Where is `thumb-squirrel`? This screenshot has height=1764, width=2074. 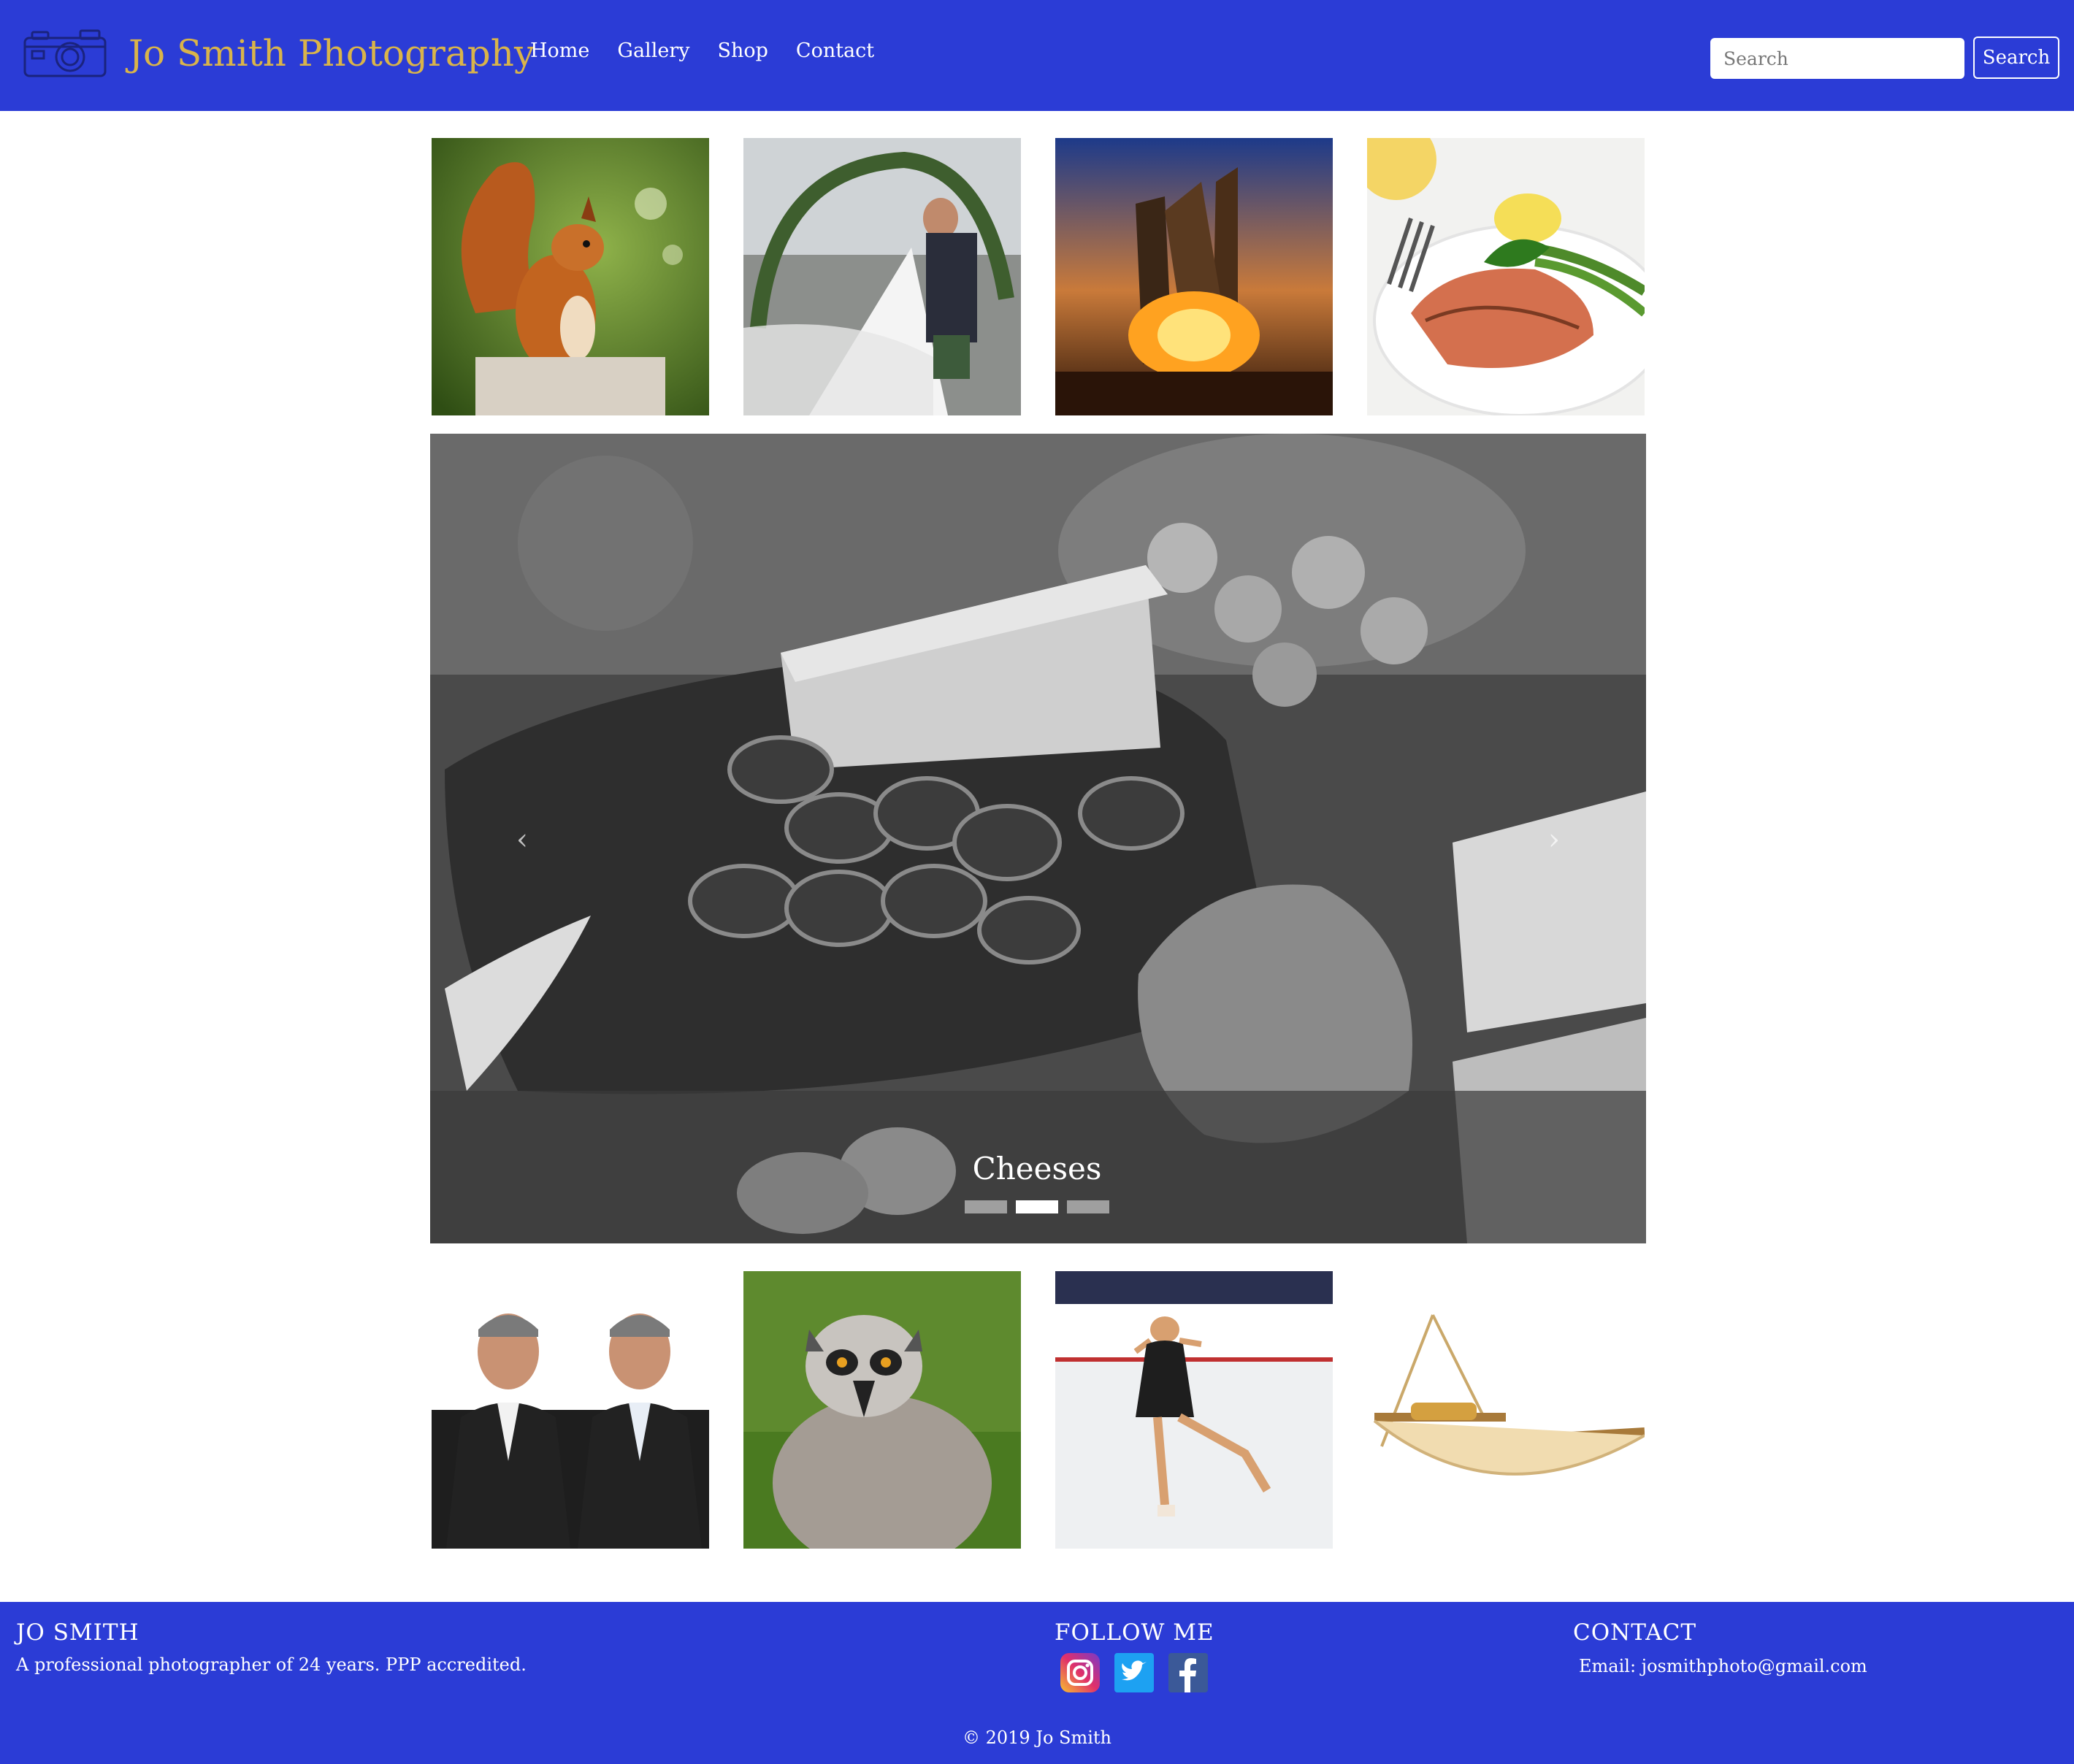 thumb-squirrel is located at coordinates (571, 276).